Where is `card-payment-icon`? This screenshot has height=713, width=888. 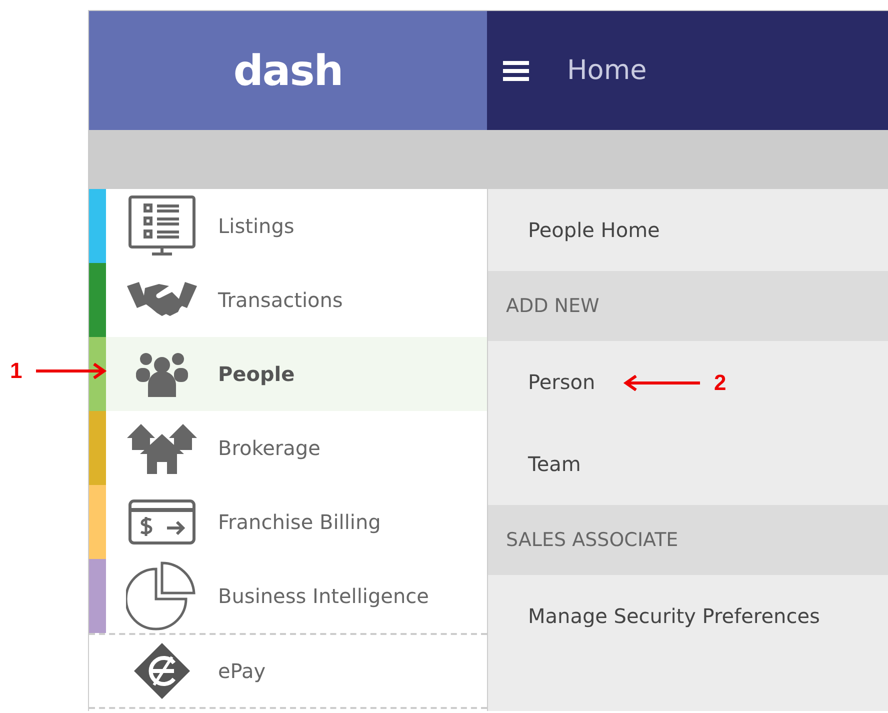 card-payment-icon is located at coordinates (162, 522).